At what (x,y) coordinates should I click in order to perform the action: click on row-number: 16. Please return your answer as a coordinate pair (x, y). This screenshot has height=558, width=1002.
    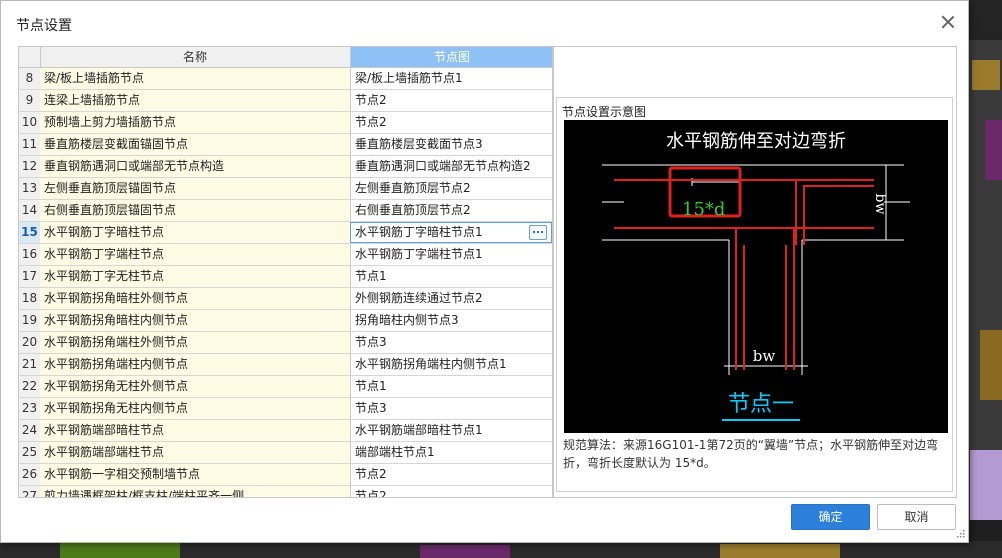
    Looking at the image, I should click on (30, 254).